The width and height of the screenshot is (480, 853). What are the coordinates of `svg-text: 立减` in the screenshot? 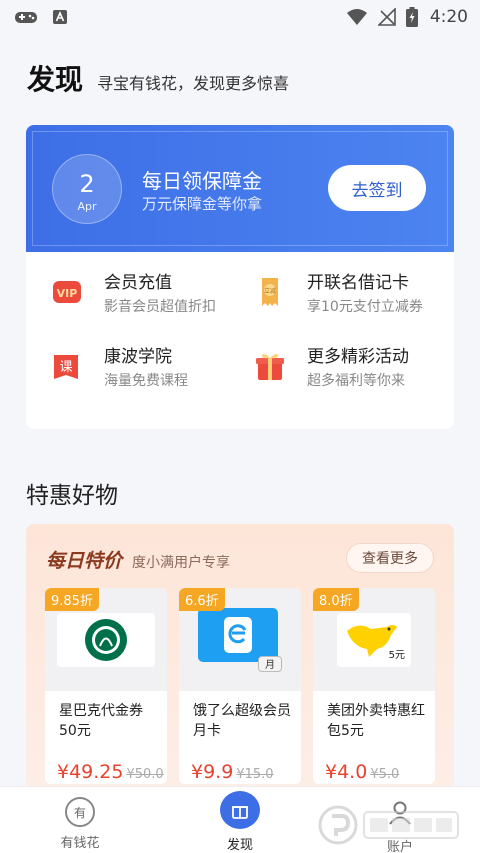 It's located at (270, 291).